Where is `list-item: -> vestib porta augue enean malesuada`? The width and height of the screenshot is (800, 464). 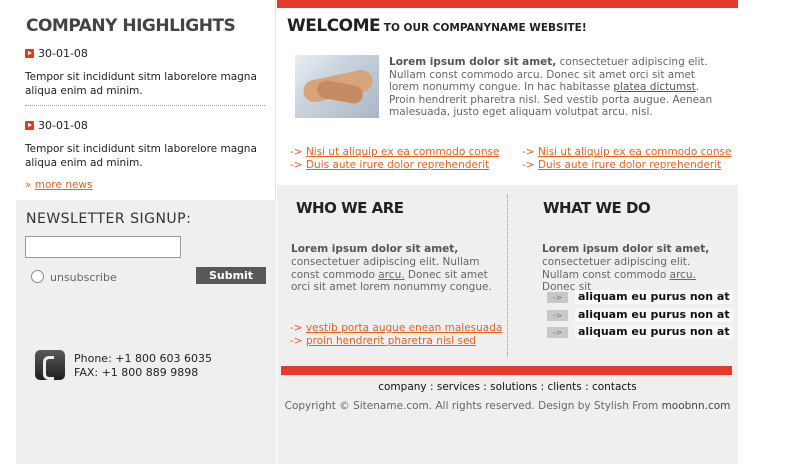 list-item: -> vestib porta augue enean malesuada is located at coordinates (396, 328).